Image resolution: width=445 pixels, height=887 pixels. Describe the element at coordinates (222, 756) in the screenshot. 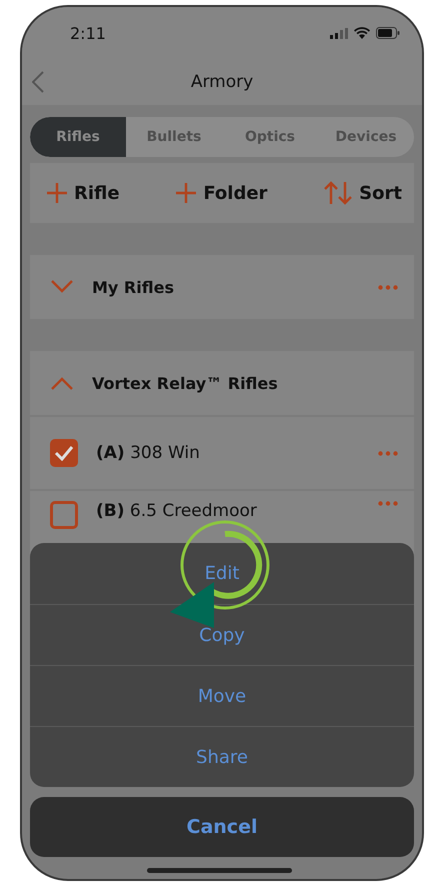

I see `sheet-option: Share` at that location.